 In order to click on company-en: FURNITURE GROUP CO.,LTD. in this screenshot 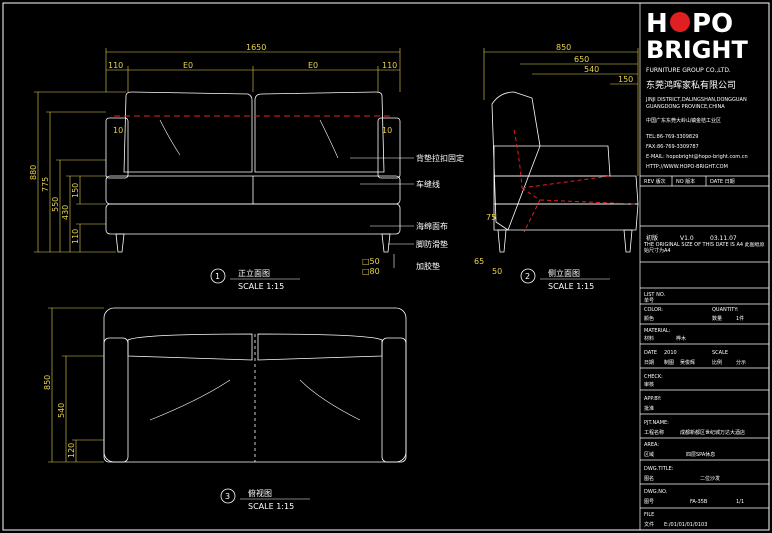, I will do `click(688, 70)`.